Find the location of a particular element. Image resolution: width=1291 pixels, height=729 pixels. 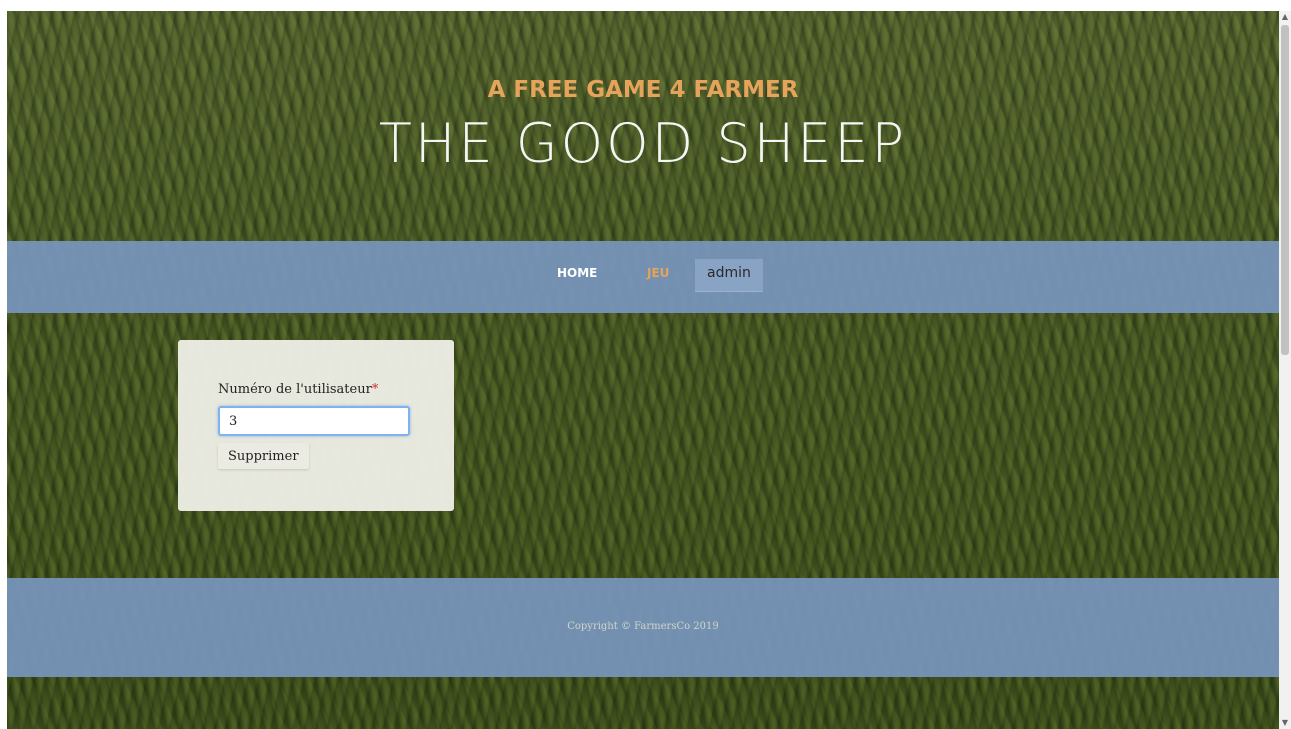

delete-button: Supprimer is located at coordinates (263, 456).